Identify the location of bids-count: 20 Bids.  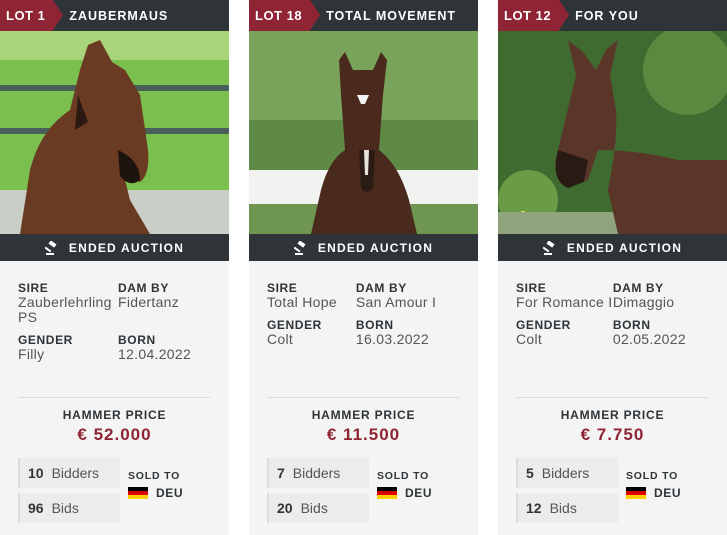
(318, 508).